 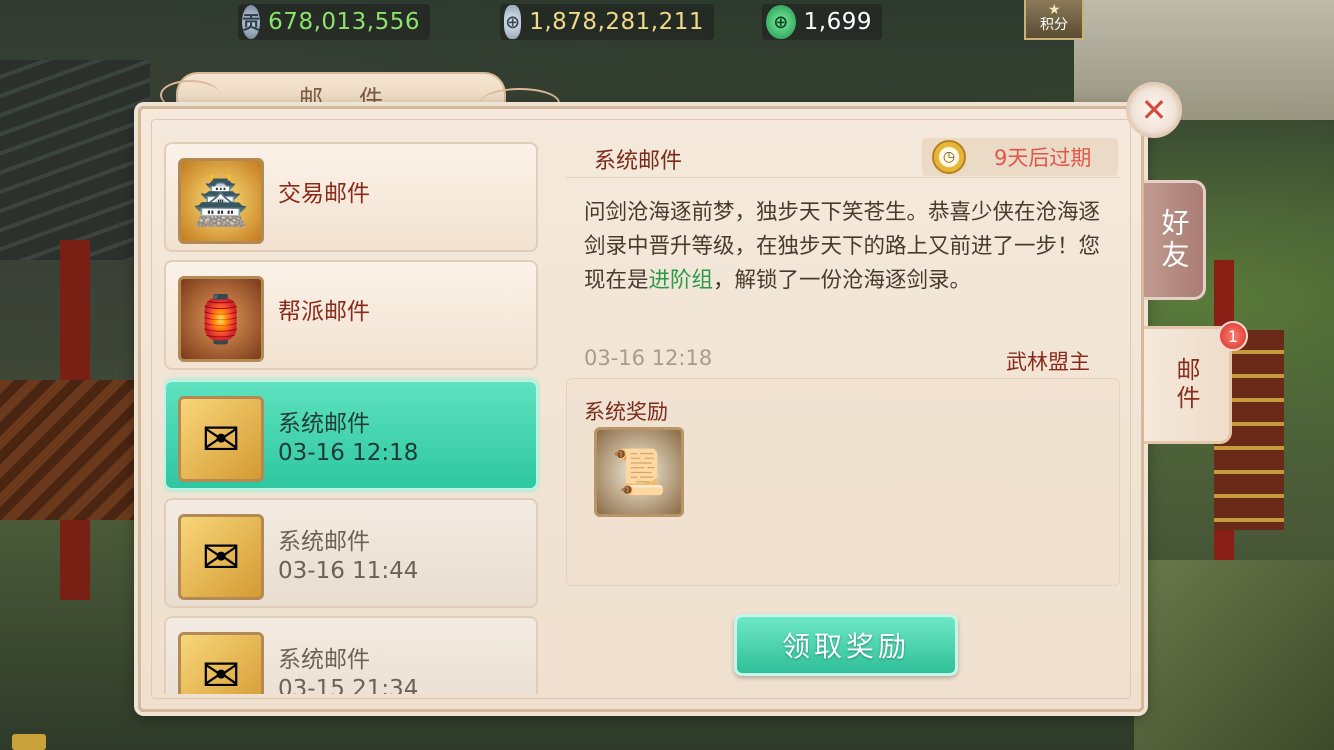 What do you see at coordinates (344, 22) in the screenshot?
I see `contribution-value: 678,013,556` at bounding box center [344, 22].